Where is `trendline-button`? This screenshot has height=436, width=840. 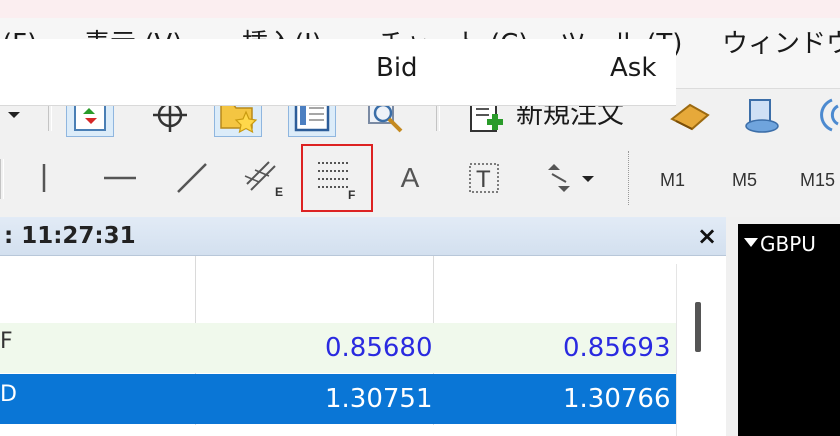
trendline-button is located at coordinates (192, 178).